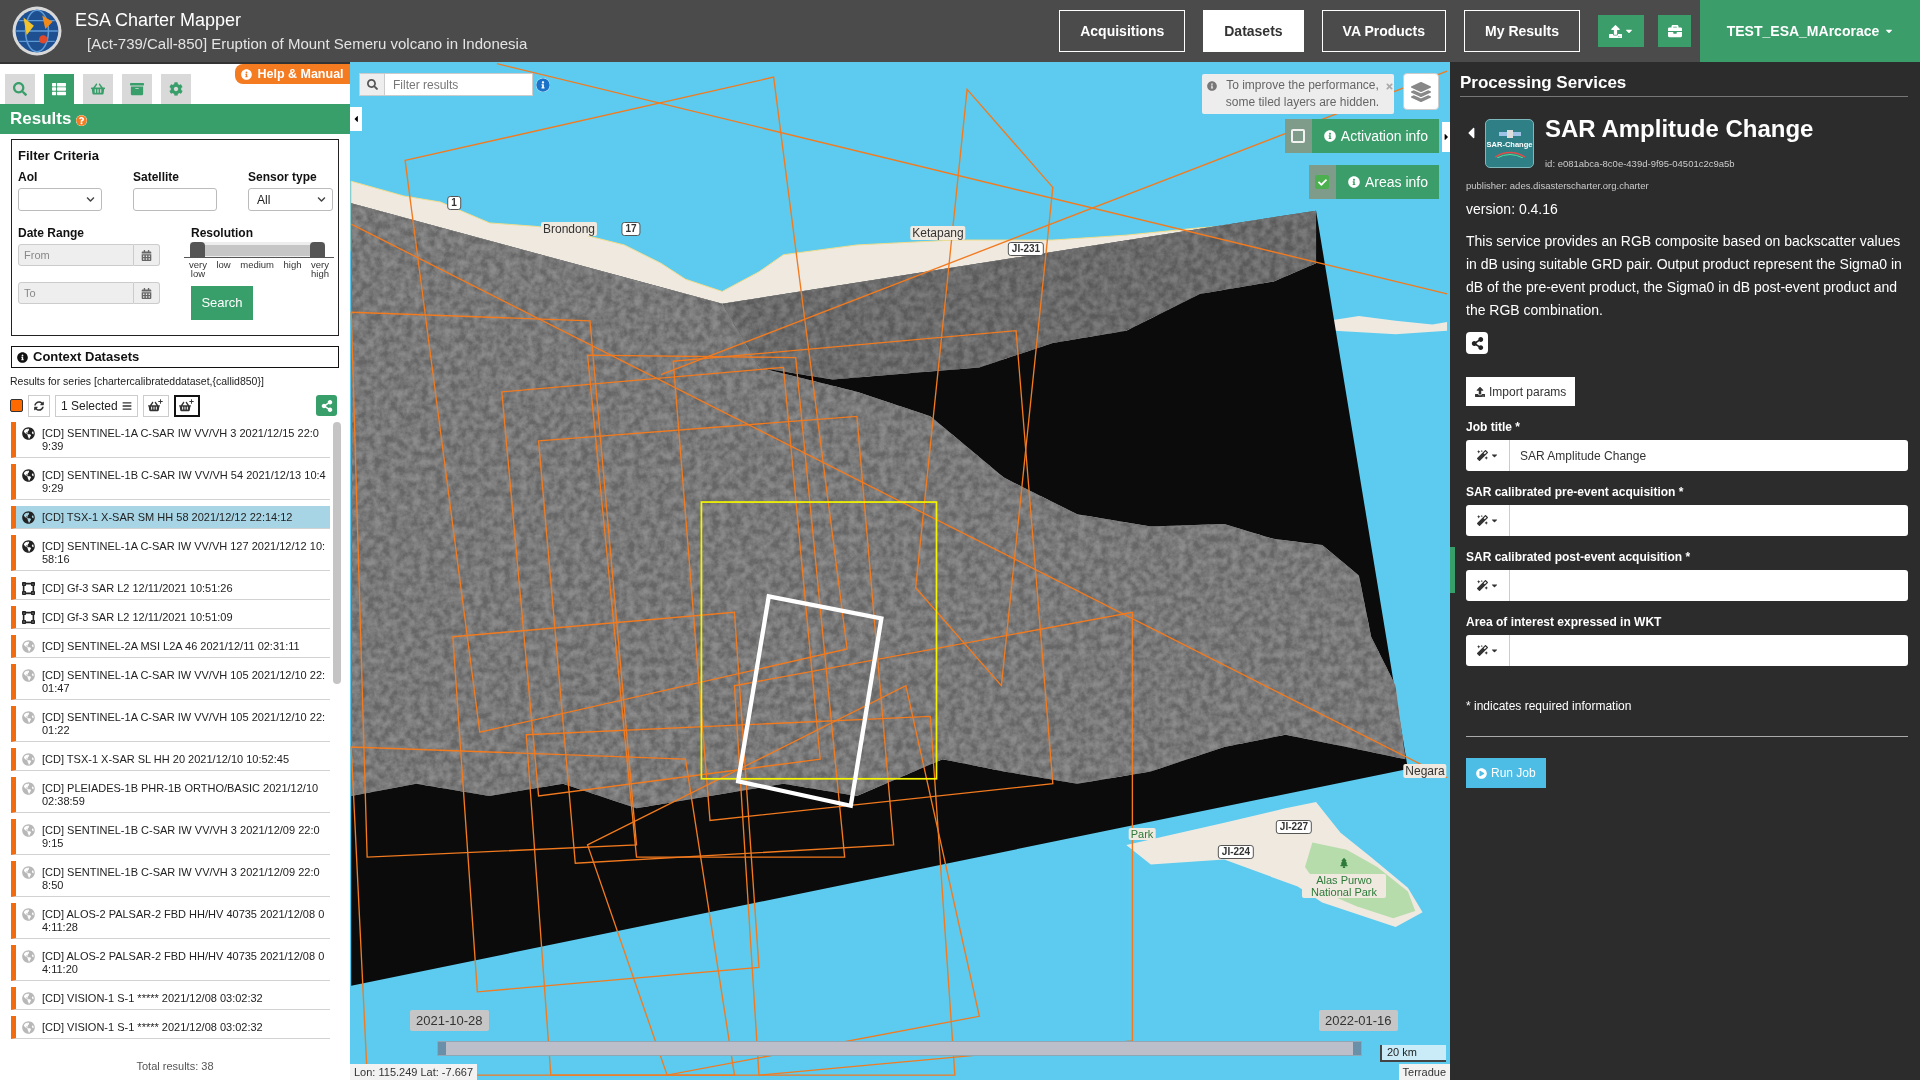 The width and height of the screenshot is (1920, 1080). I want to click on date-to-input: To, so click(76, 293).